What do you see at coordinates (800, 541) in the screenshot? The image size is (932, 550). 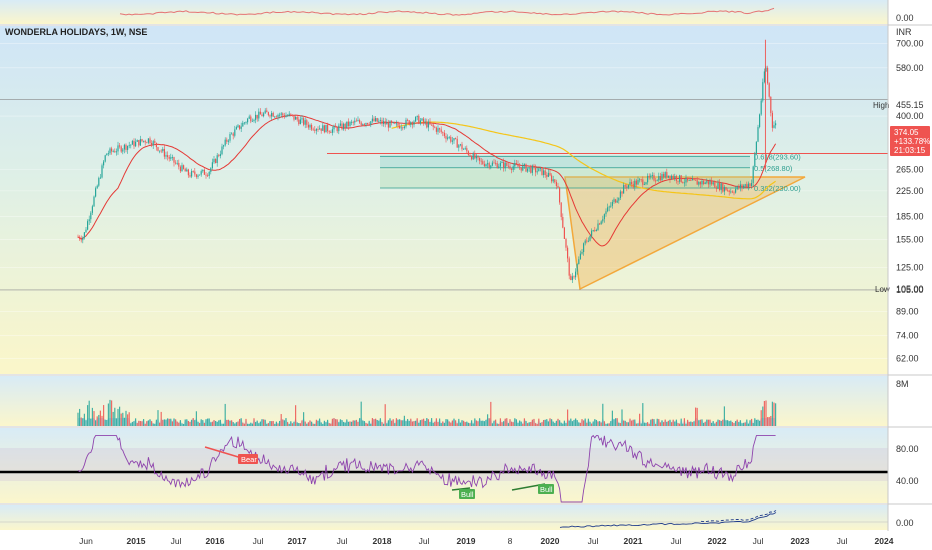 I see `time-axis-label: 2023` at bounding box center [800, 541].